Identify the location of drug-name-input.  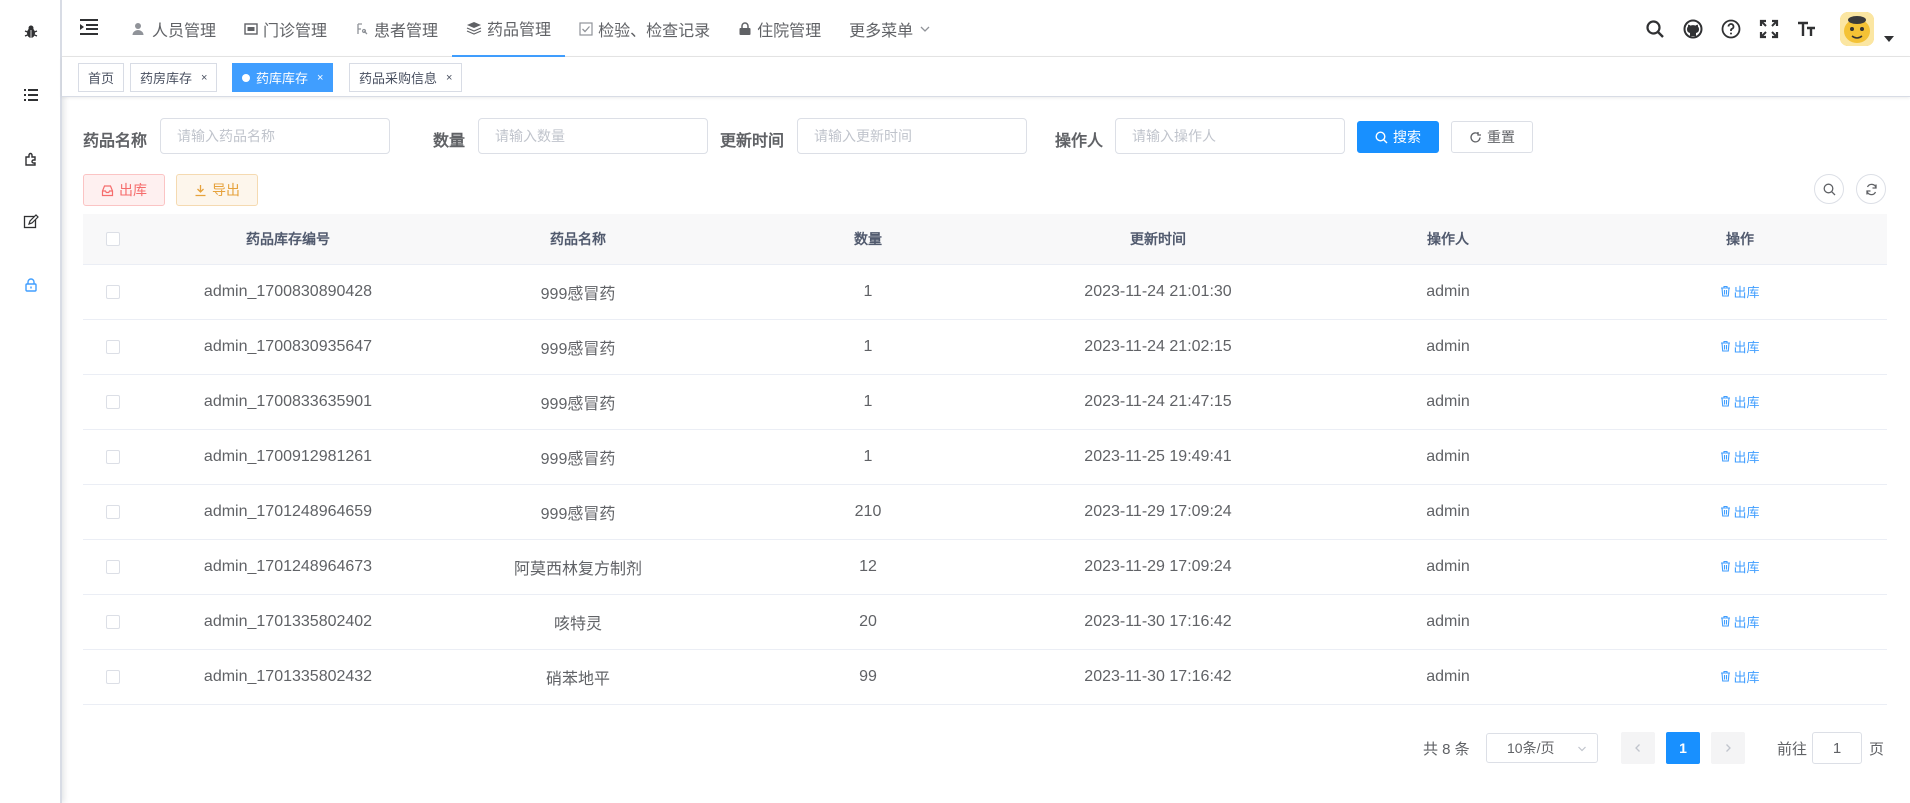
(275, 136).